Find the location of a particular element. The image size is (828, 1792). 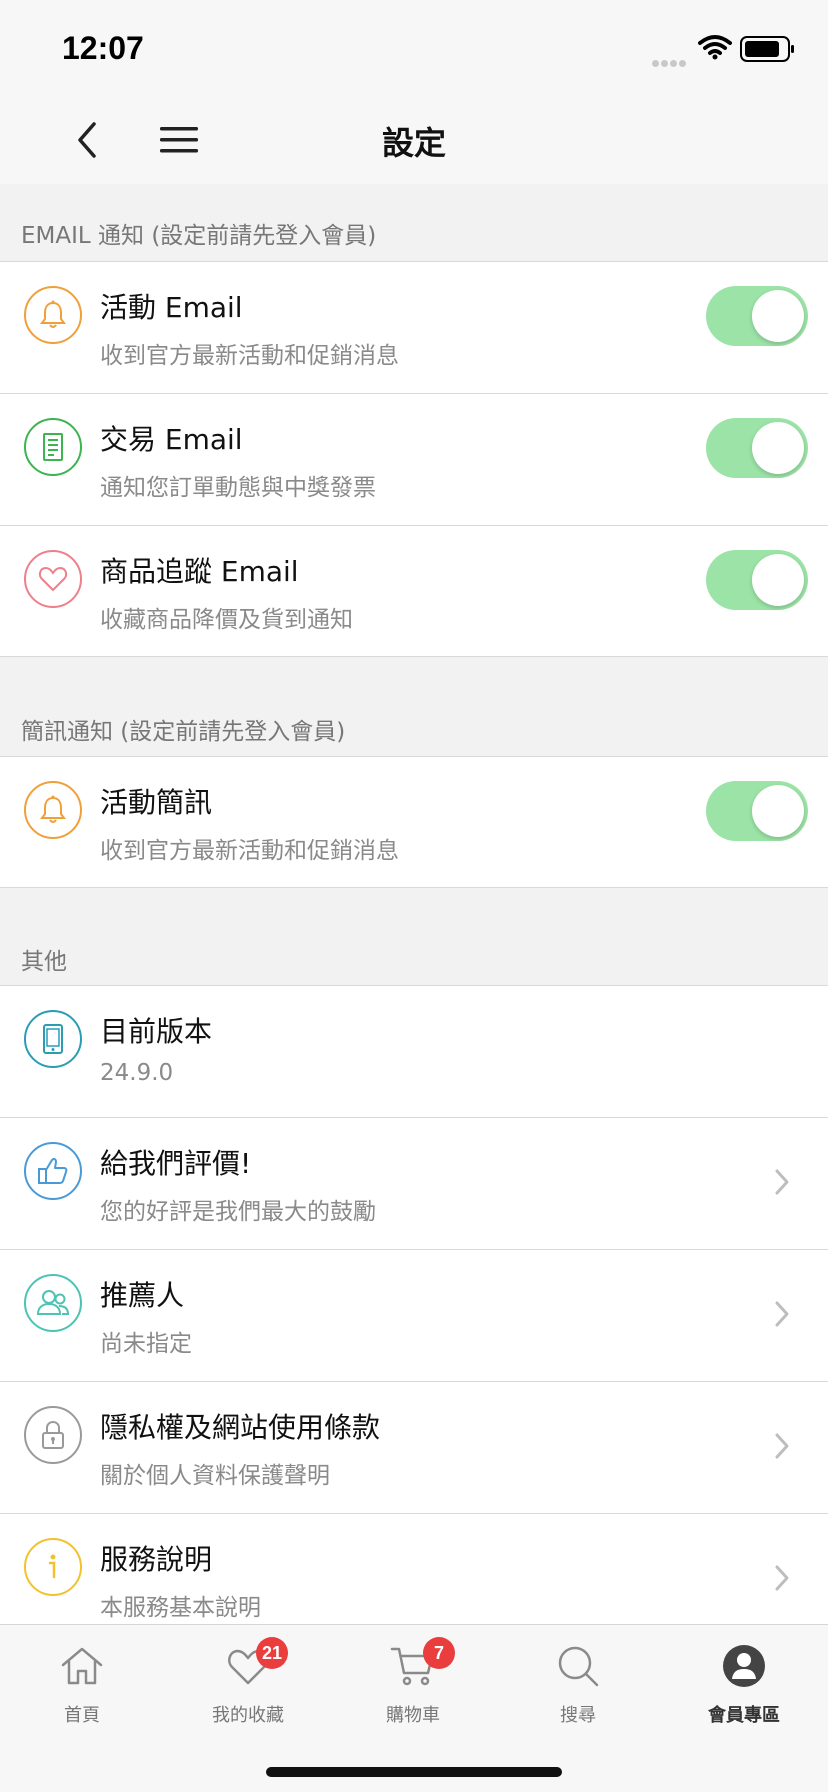

setting-row-transaction-email: 交易 Email 通知您訂單動態與中獎發票 is located at coordinates (414, 459).